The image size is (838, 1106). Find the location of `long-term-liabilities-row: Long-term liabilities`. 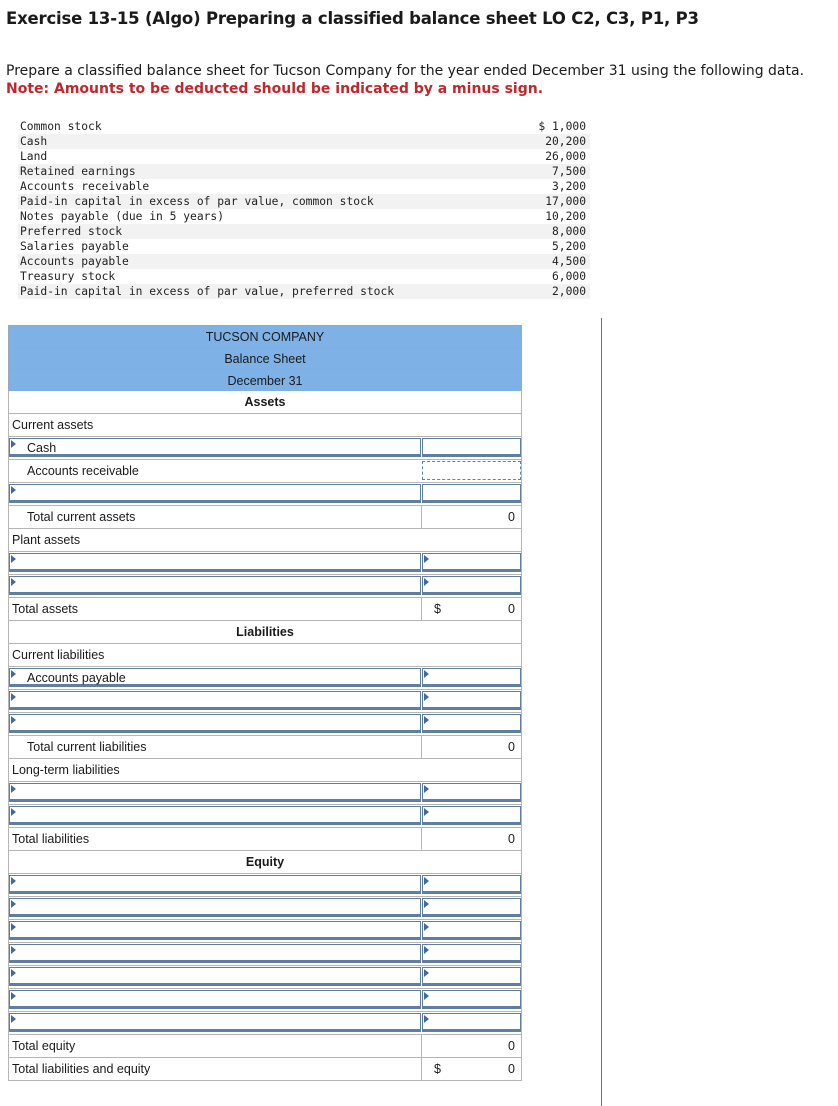

long-term-liabilities-row: Long-term liabilities is located at coordinates (265, 770).